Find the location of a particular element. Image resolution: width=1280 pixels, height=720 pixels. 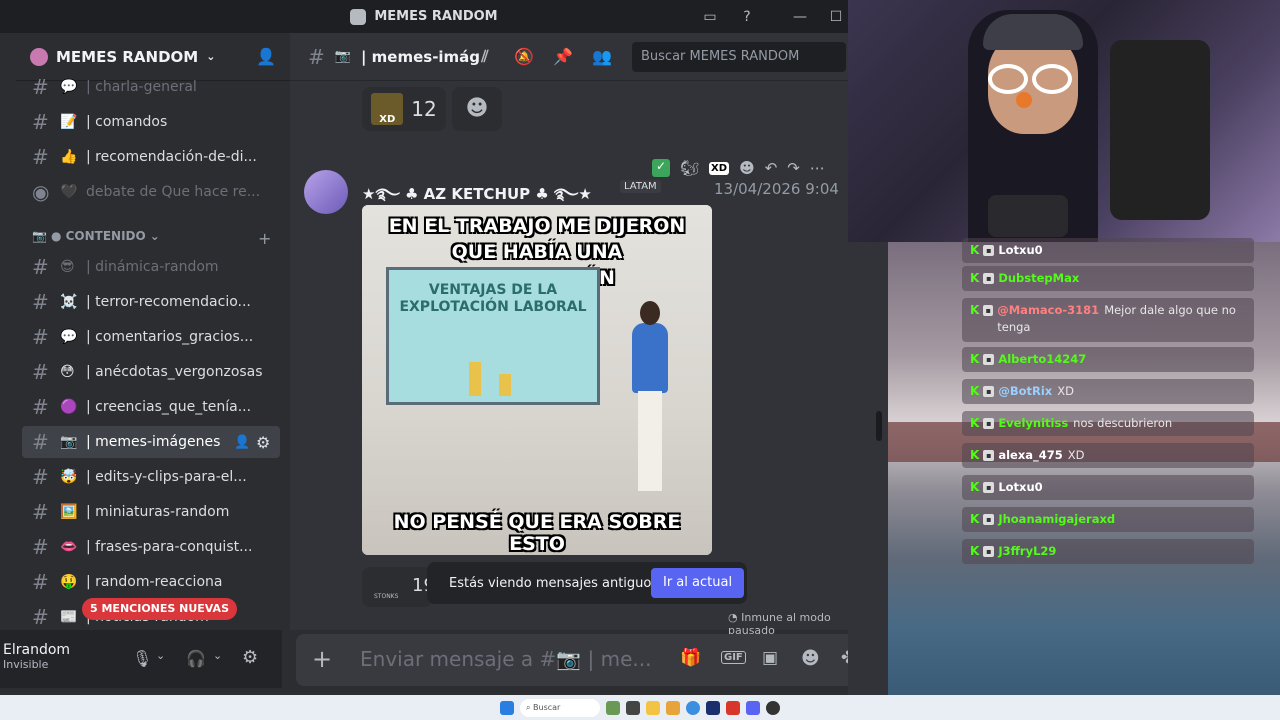

sticker-icon: ▣ is located at coordinates (770, 658).